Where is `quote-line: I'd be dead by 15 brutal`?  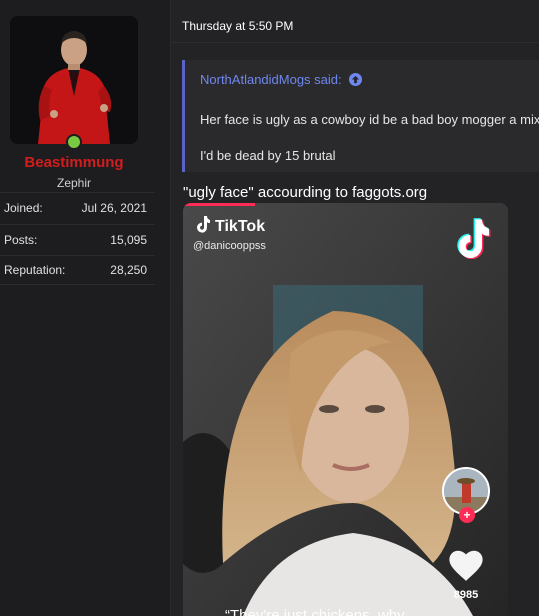
quote-line: I'd be dead by 15 brutal is located at coordinates (268, 155).